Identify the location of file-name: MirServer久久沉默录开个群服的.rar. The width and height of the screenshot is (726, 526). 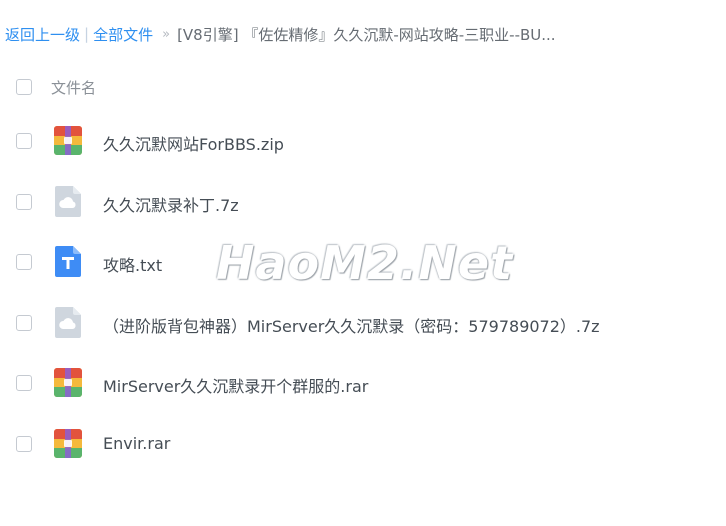
(235, 385).